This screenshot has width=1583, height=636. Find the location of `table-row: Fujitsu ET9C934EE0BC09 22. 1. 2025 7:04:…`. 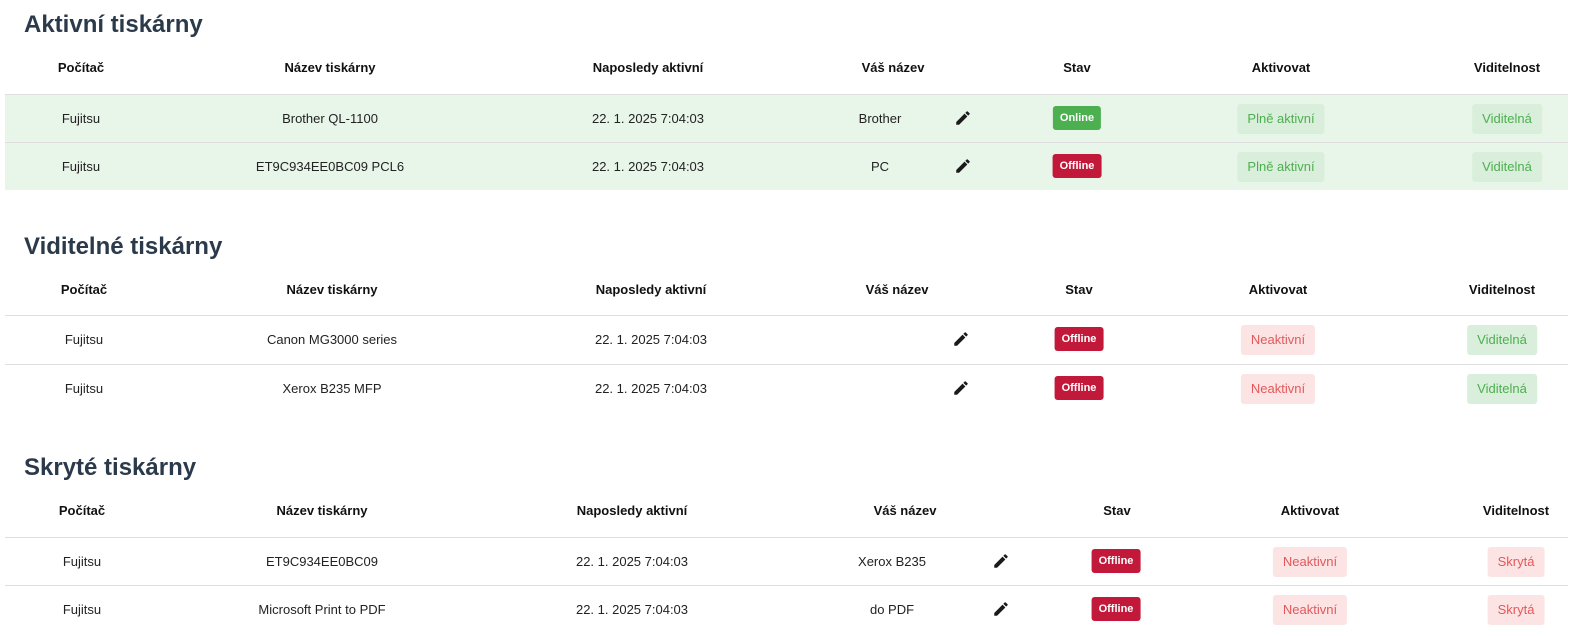

table-row: Fujitsu ET9C934EE0BC09 22. 1. 2025 7:04:… is located at coordinates (786, 561).